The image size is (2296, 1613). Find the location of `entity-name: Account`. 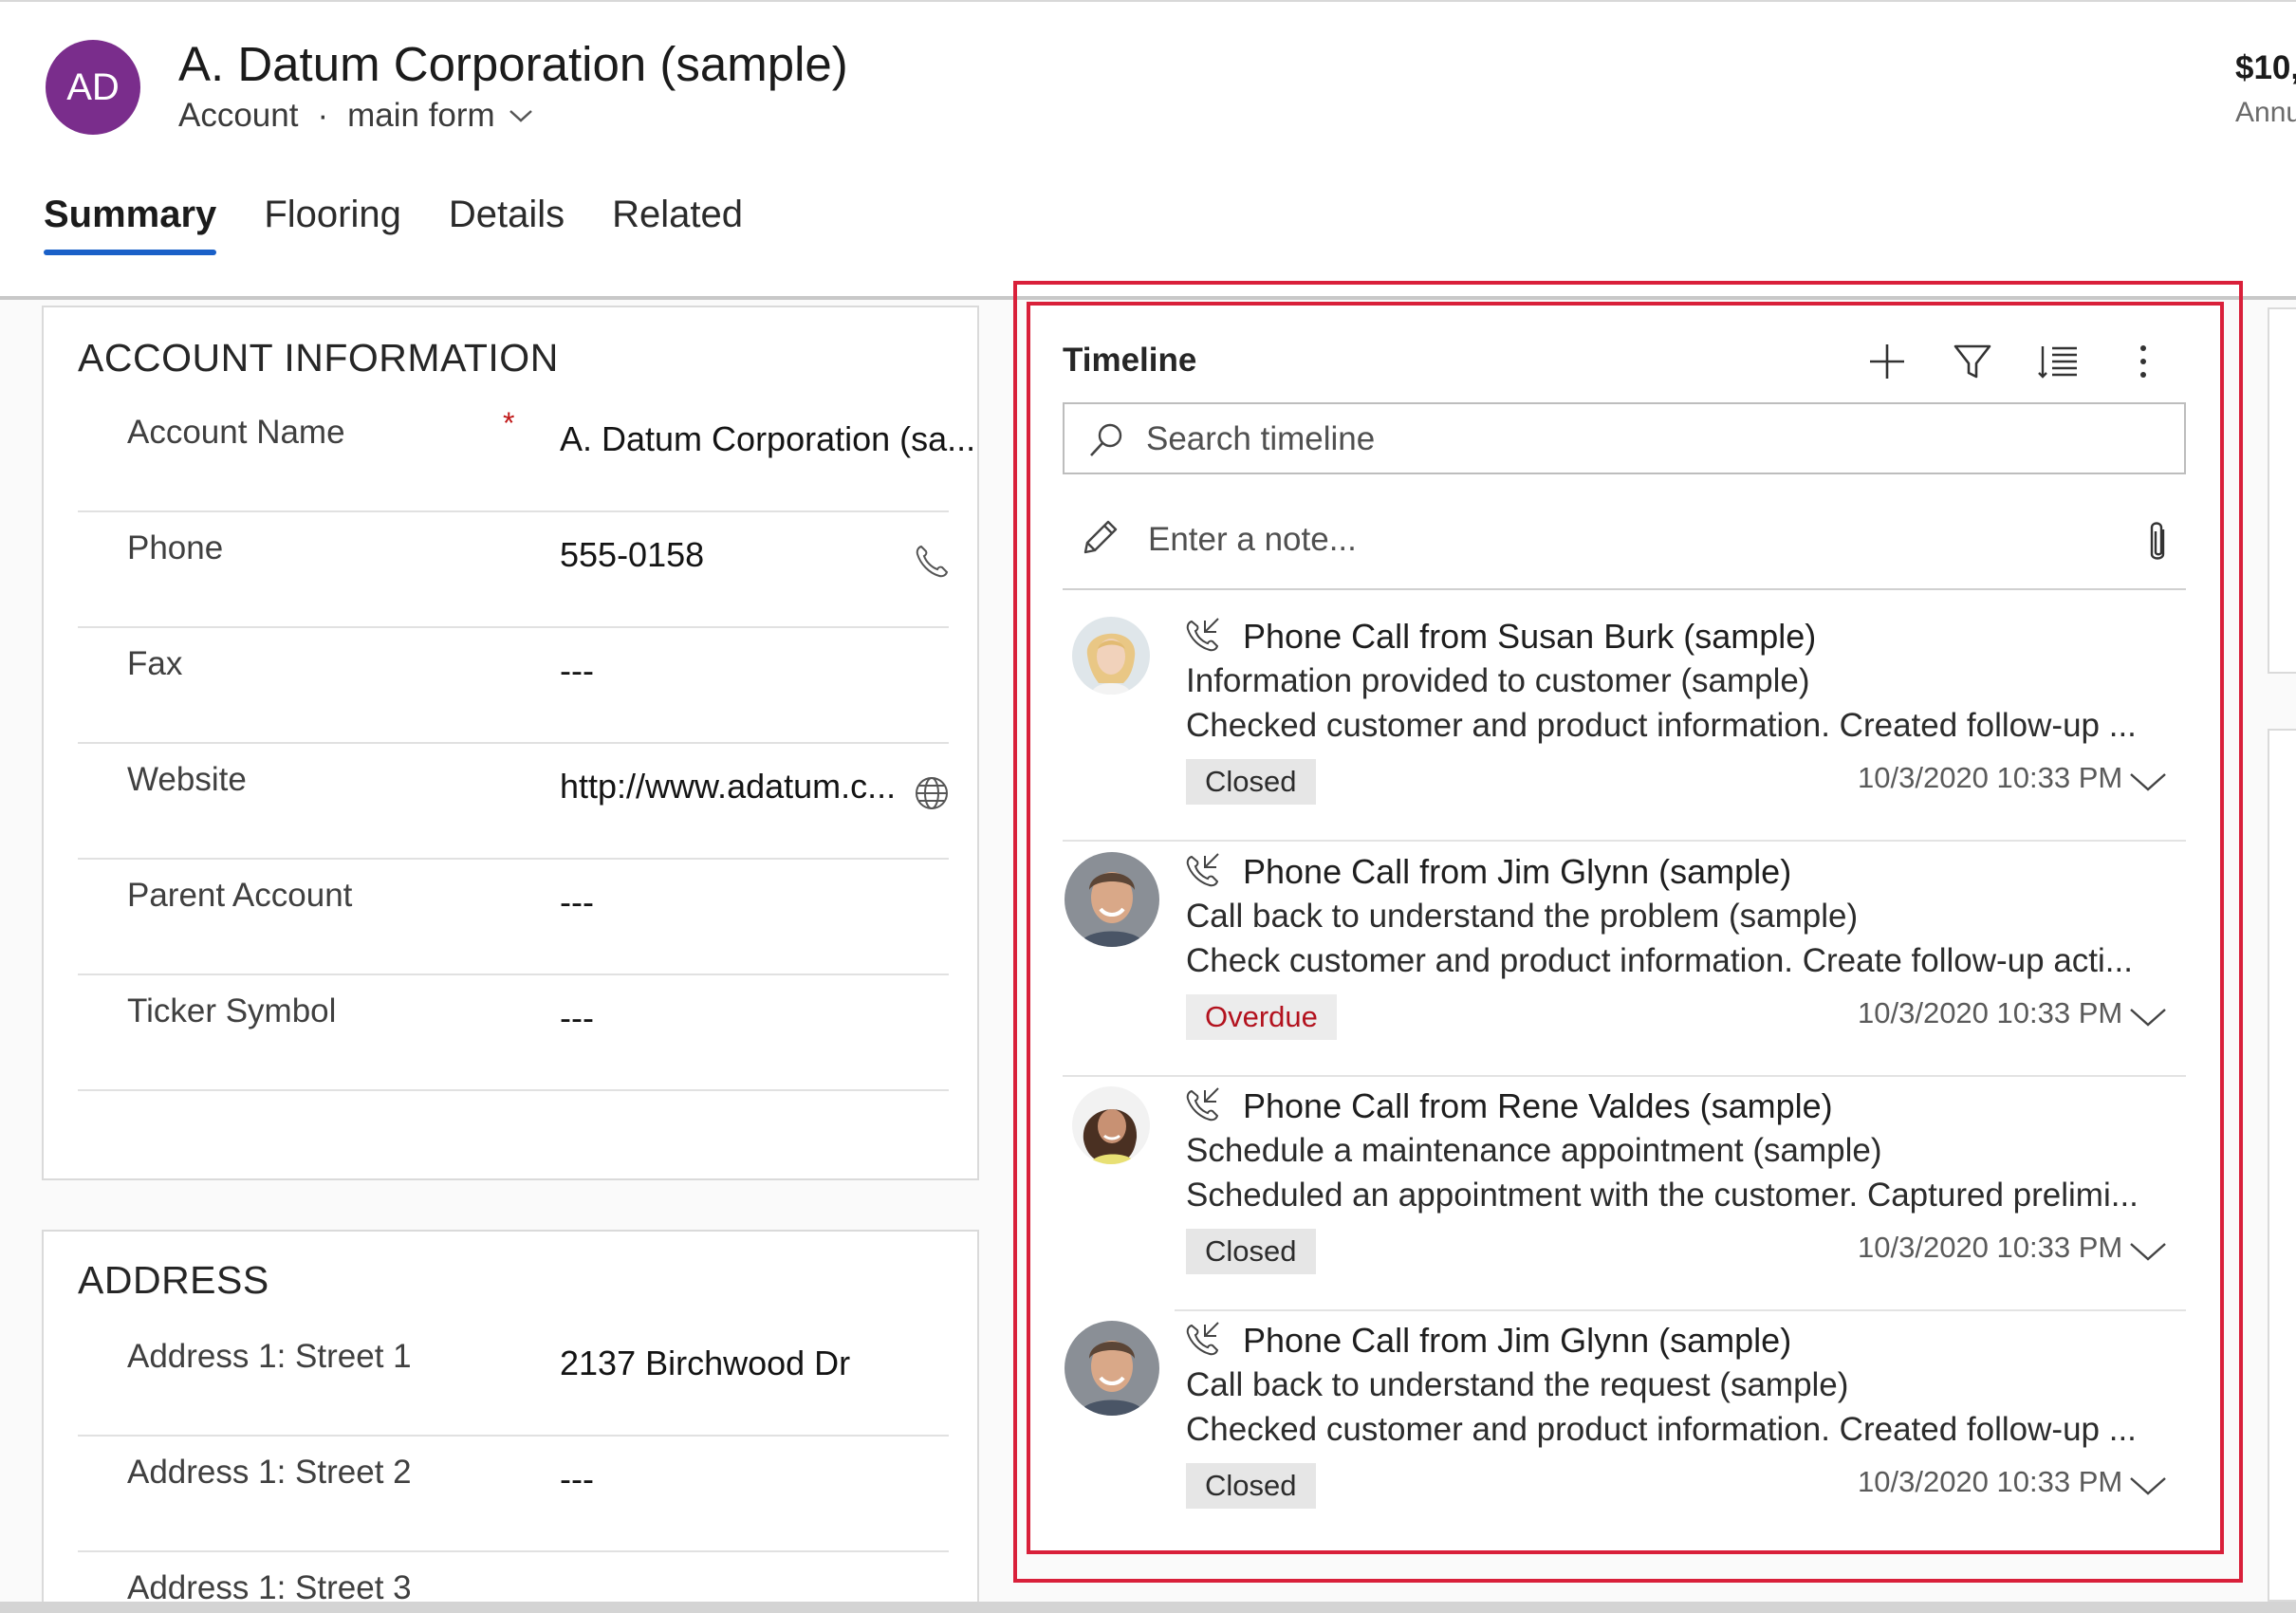

entity-name: Account is located at coordinates (238, 115).